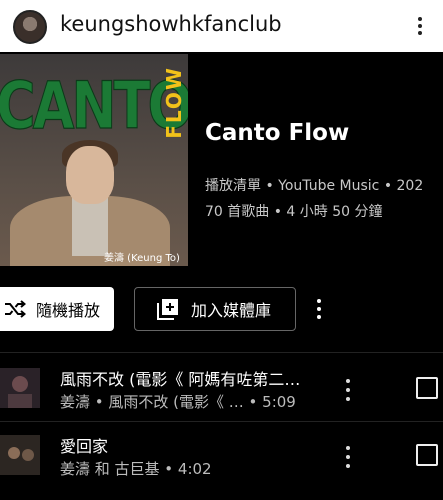 This screenshot has width=443, height=500. What do you see at coordinates (142, 258) in the screenshot?
I see `cover-caption: 姜濤 (Keung To)` at bounding box center [142, 258].